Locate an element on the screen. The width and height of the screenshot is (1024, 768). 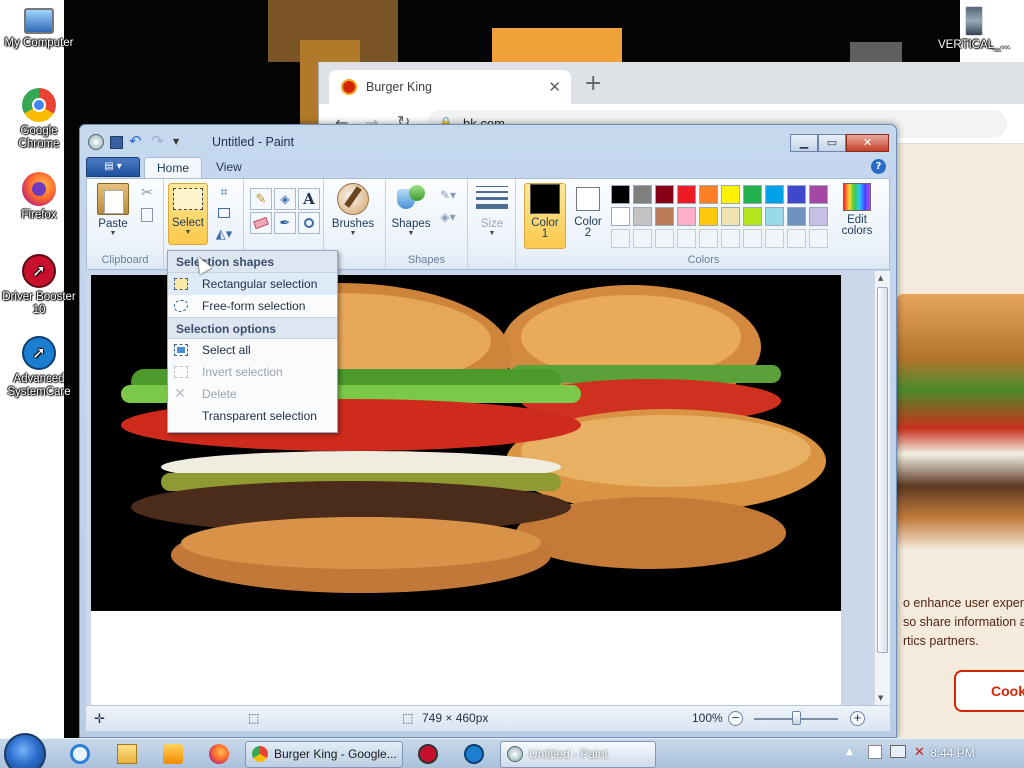
crop-icon: ⌗ is located at coordinates (224, 192).